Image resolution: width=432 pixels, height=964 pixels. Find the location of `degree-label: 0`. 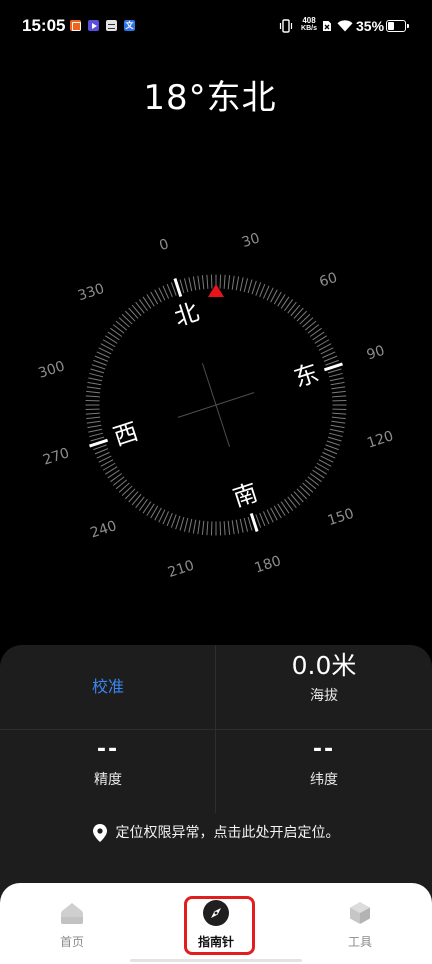

degree-label: 0 is located at coordinates (163, 245).